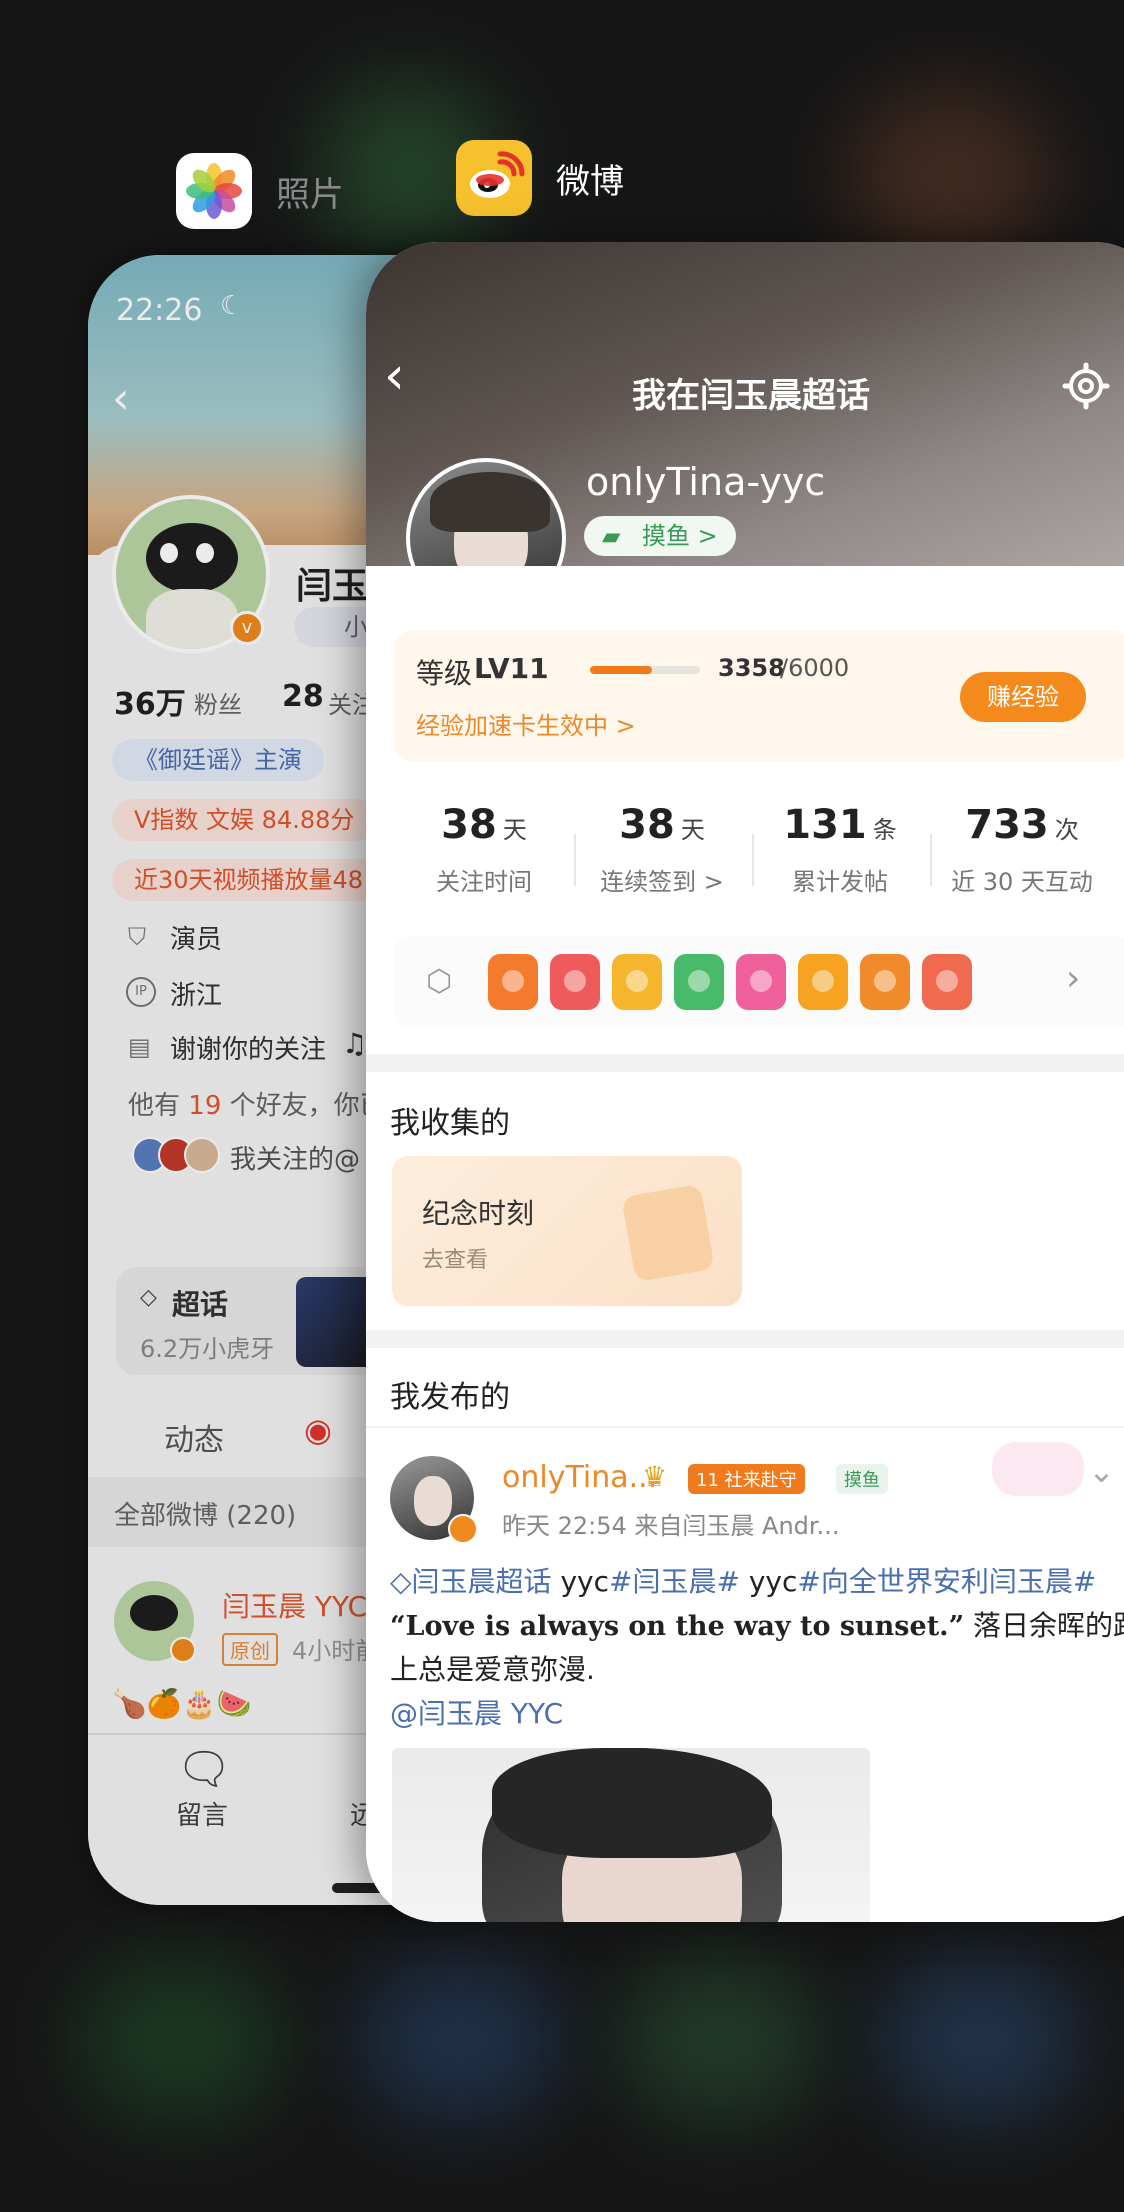 The height and width of the screenshot is (2212, 1124). What do you see at coordinates (484, 882) in the screenshot?
I see `stat-label: 关注时间` at bounding box center [484, 882].